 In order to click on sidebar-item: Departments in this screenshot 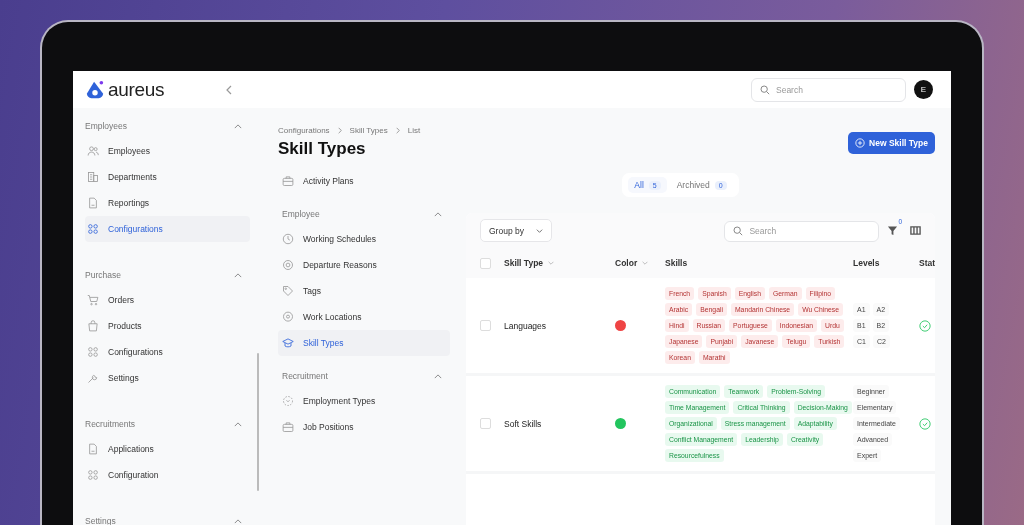, I will do `click(167, 177)`.